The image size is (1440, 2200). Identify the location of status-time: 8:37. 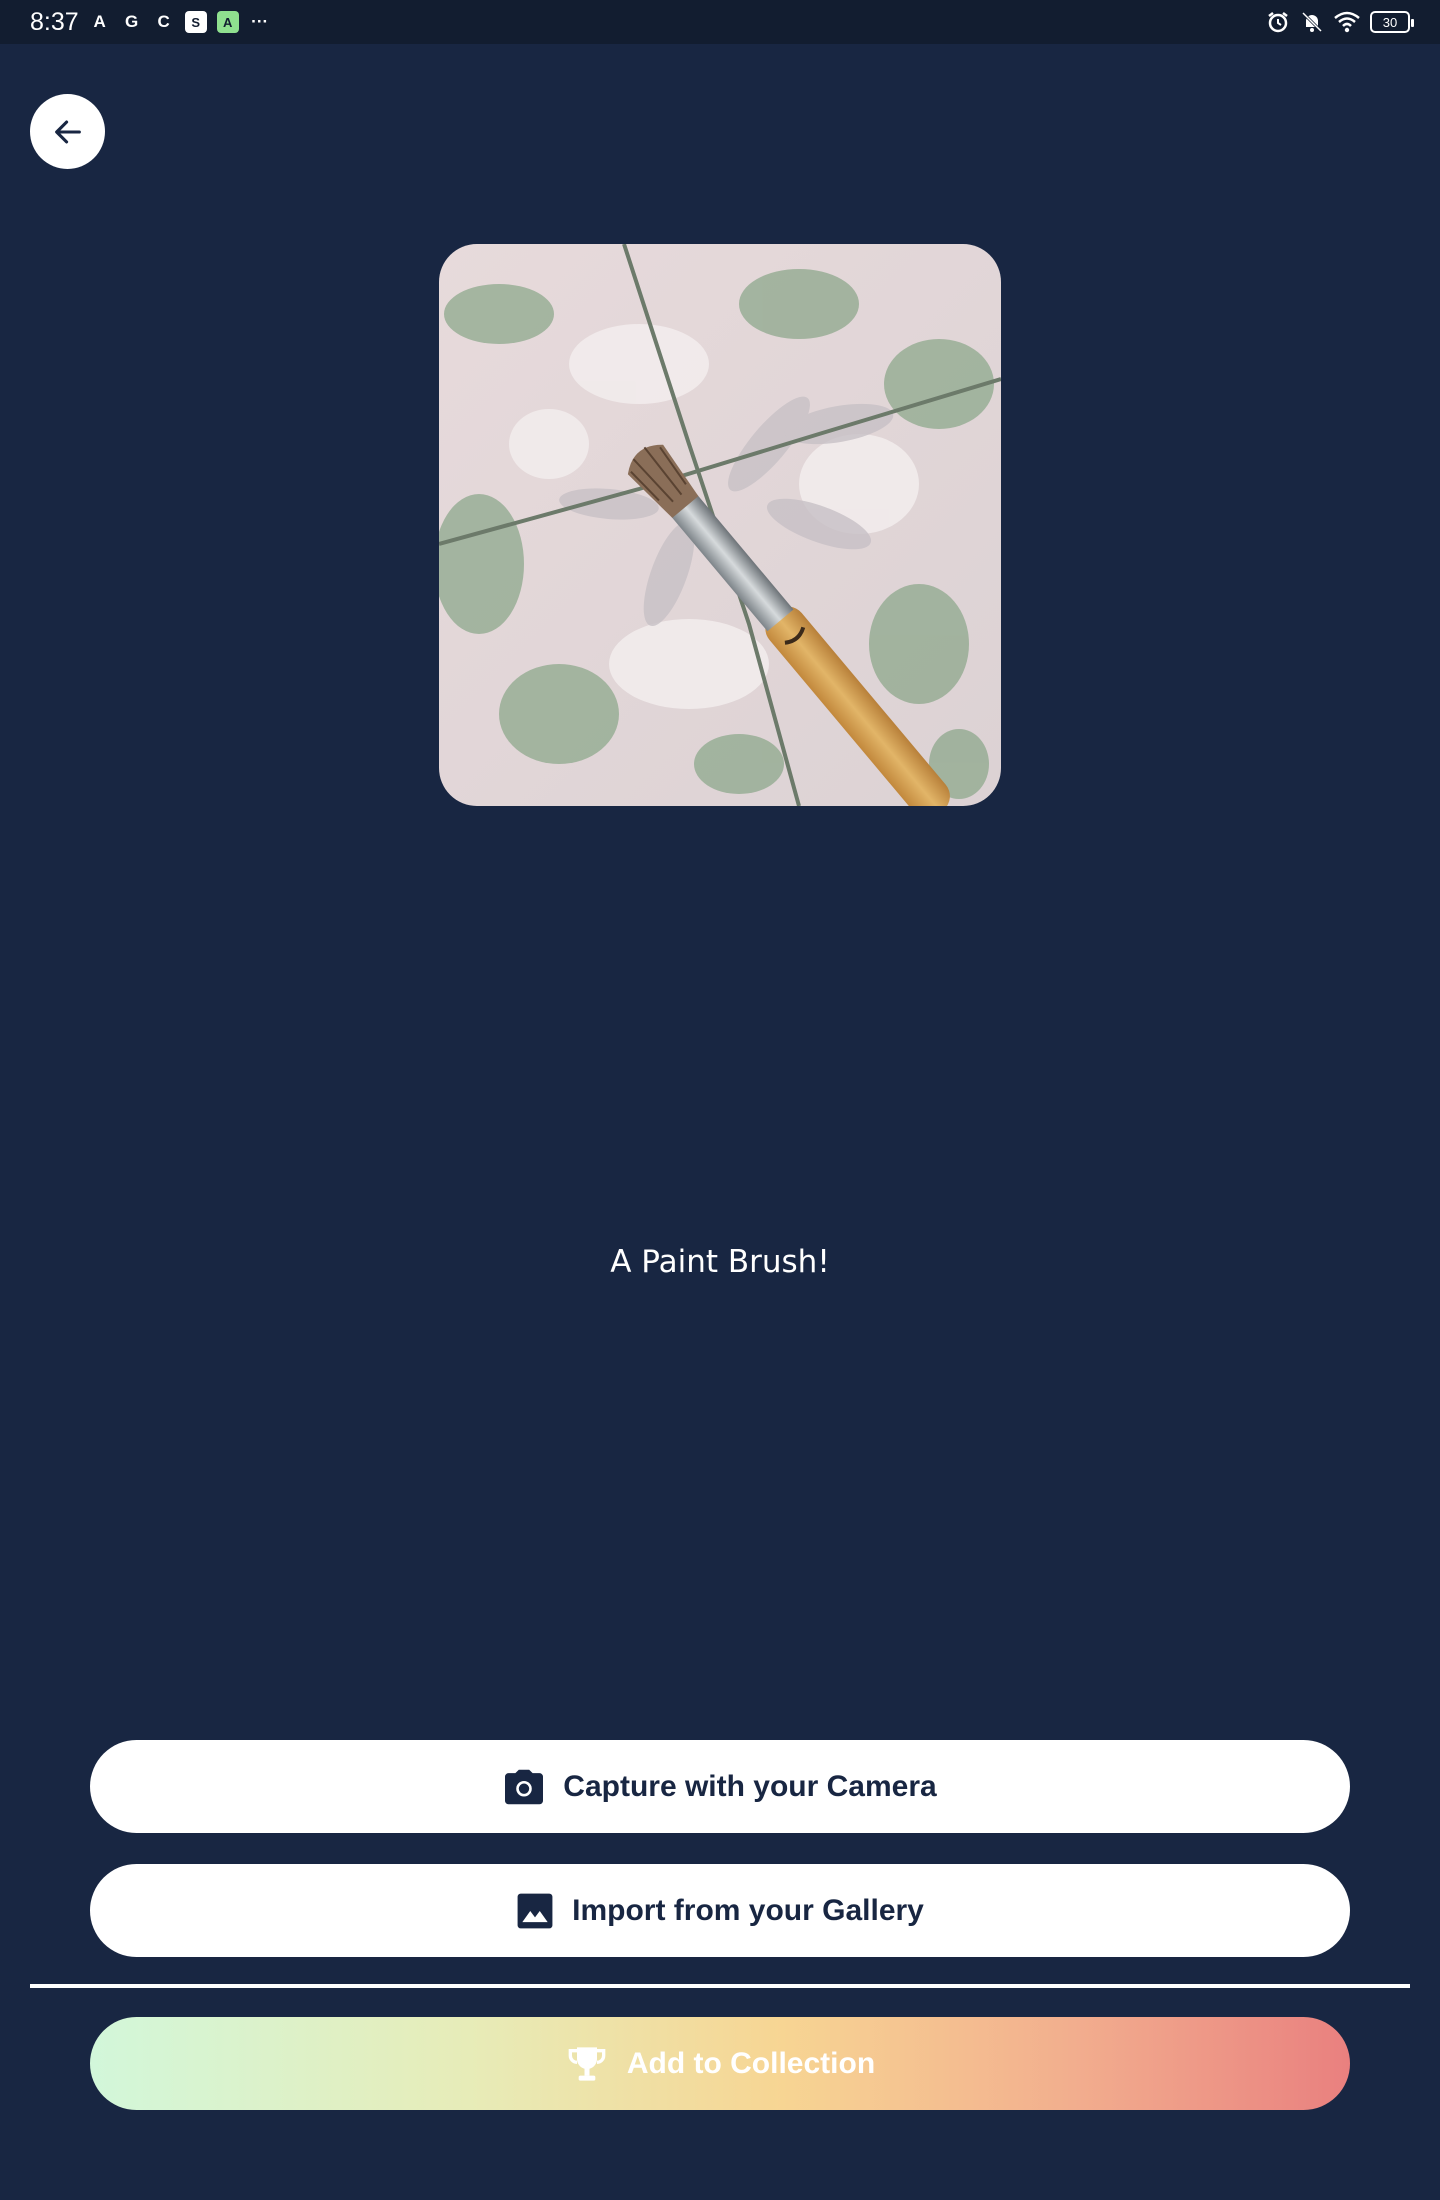
(54, 21).